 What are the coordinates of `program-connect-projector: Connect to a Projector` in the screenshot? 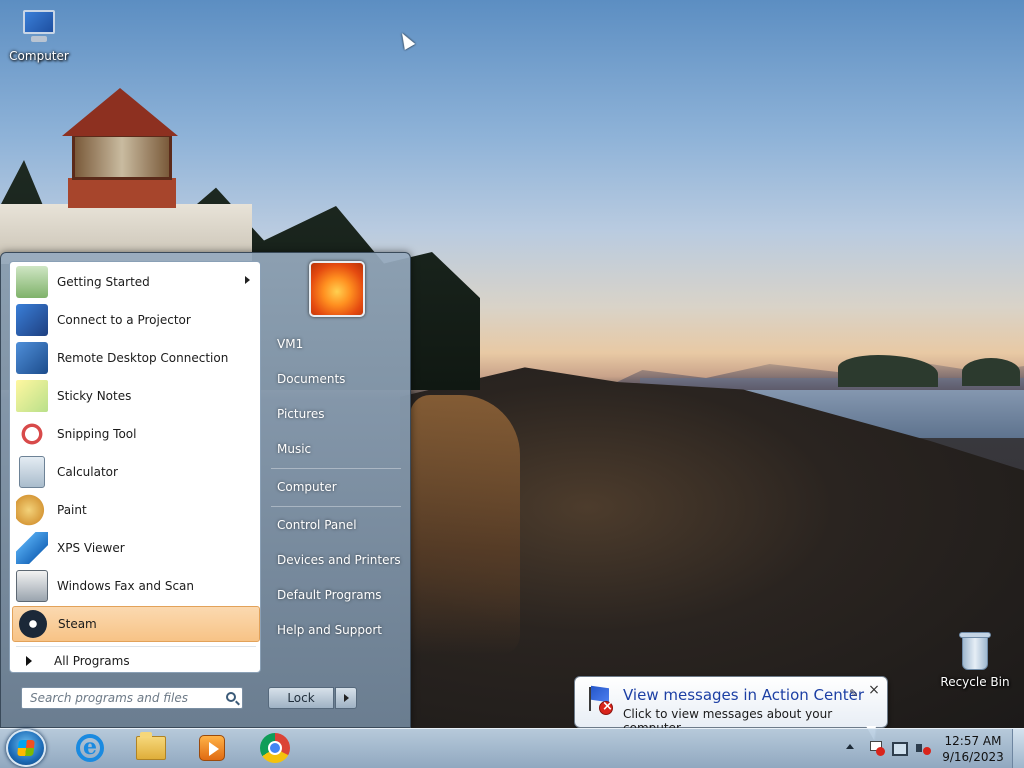 It's located at (136, 320).